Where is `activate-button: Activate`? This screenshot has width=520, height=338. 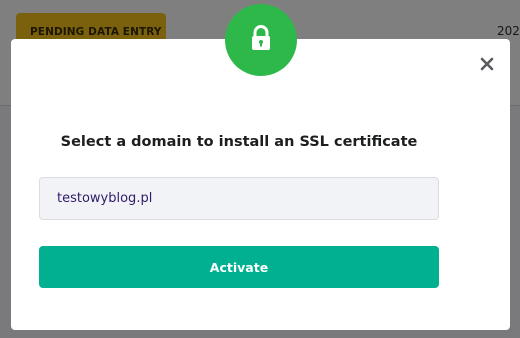
activate-button: Activate is located at coordinates (239, 267).